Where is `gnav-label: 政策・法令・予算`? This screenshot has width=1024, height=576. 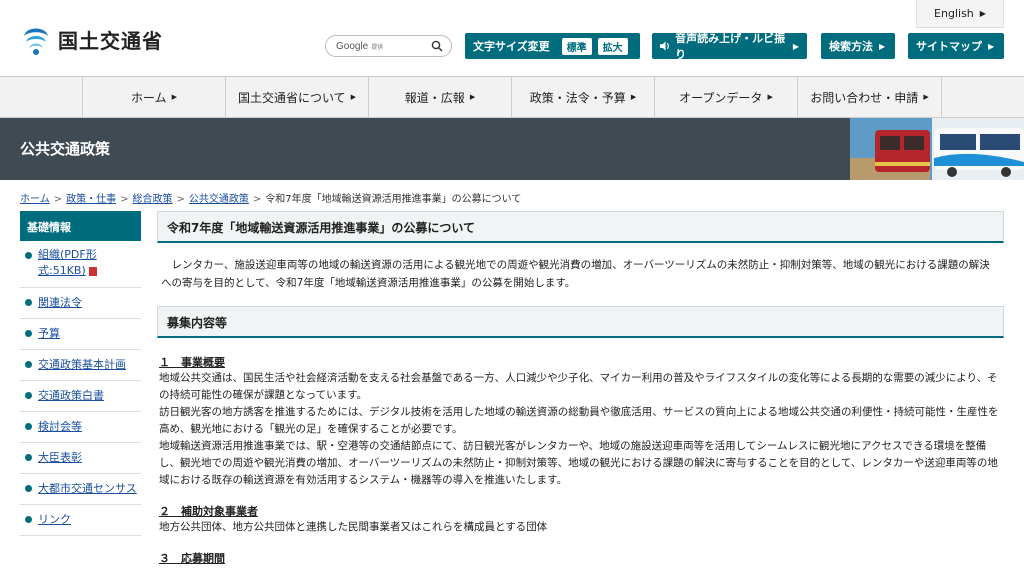
gnav-label: 政策・法令・予算 is located at coordinates (577, 97).